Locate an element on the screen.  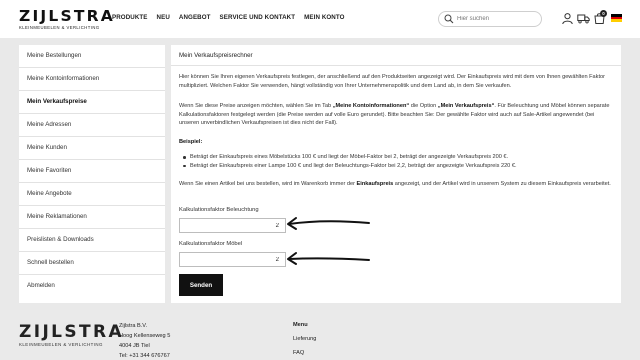
nav-neu: NEU is located at coordinates (163, 17).